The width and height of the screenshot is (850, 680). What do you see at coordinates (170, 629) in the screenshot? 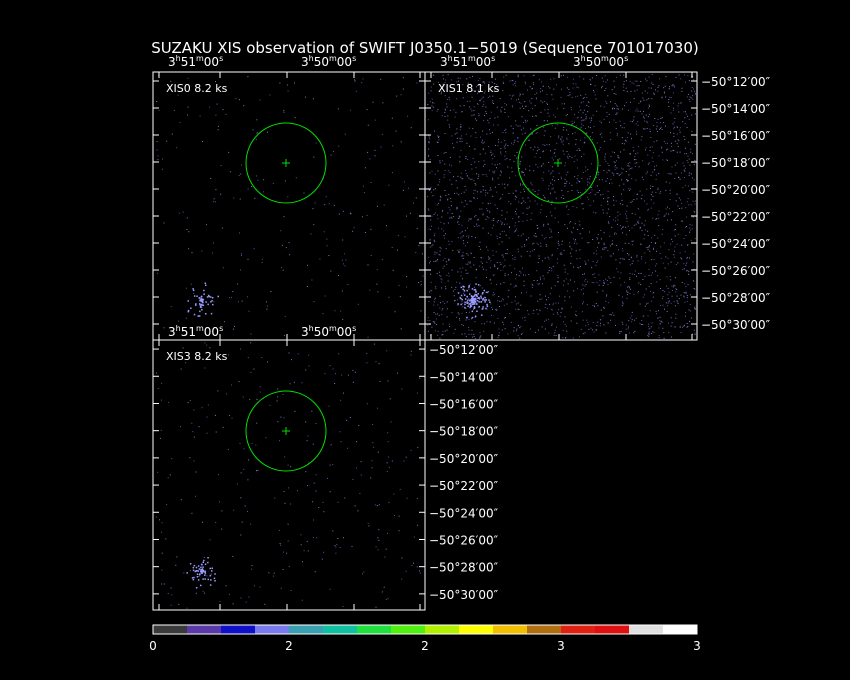
I see `colorbar-segment` at bounding box center [170, 629].